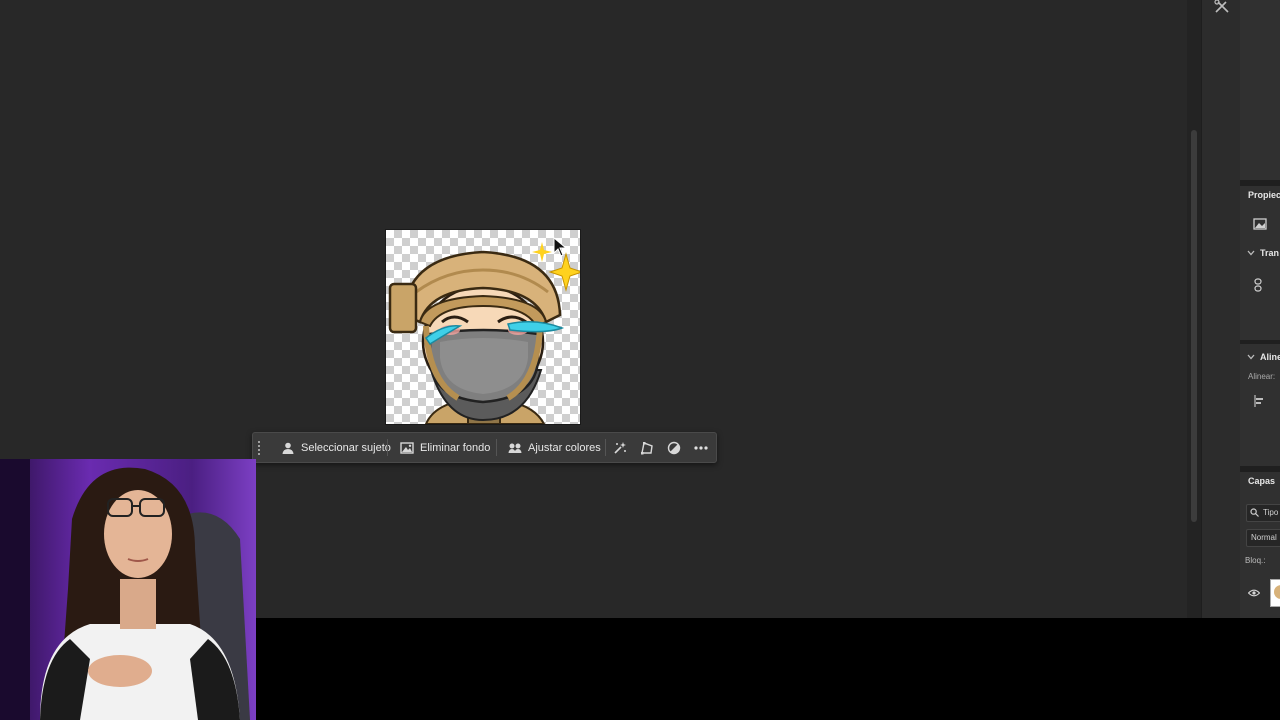 Image resolution: width=1280 pixels, height=720 pixels. I want to click on webcam-overlay, so click(128, 589).